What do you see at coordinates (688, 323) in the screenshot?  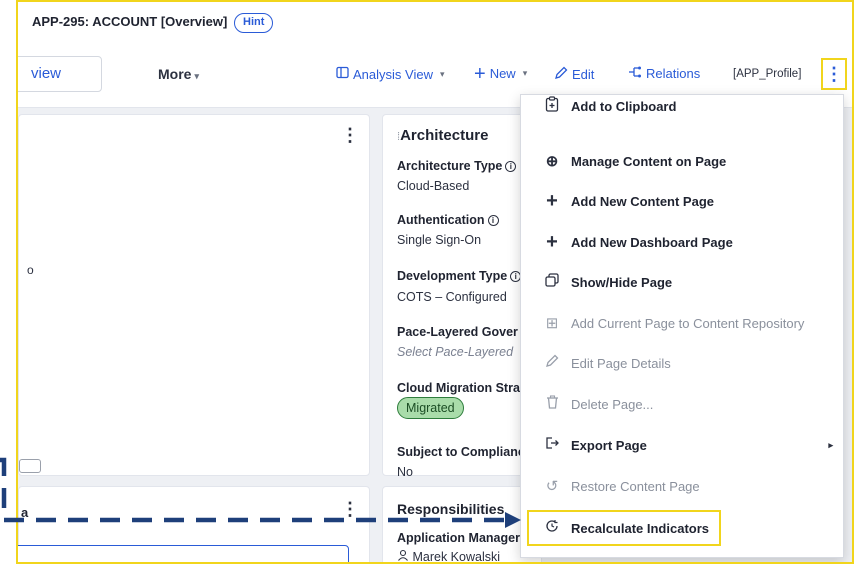 I see `menu-item-label: Add Current Page to Content Repository` at bounding box center [688, 323].